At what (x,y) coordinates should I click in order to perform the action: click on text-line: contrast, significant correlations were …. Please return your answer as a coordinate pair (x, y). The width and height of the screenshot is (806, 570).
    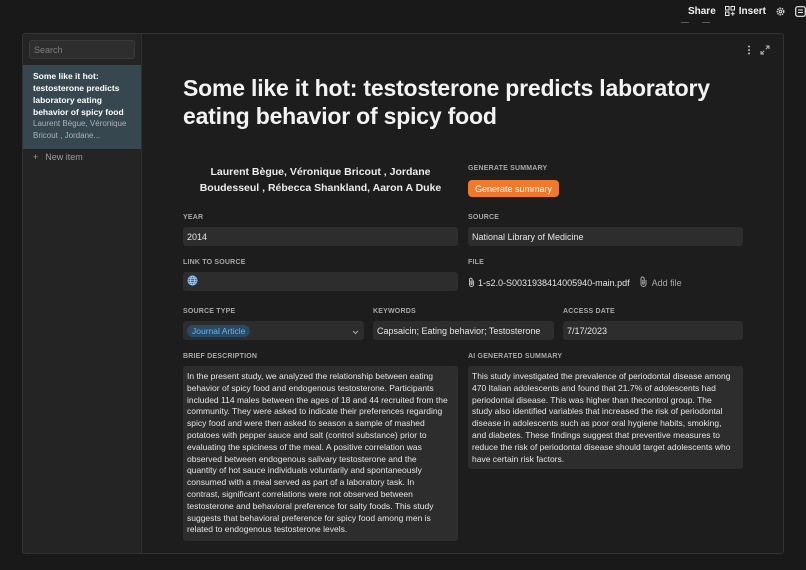
    Looking at the image, I should click on (300, 493).